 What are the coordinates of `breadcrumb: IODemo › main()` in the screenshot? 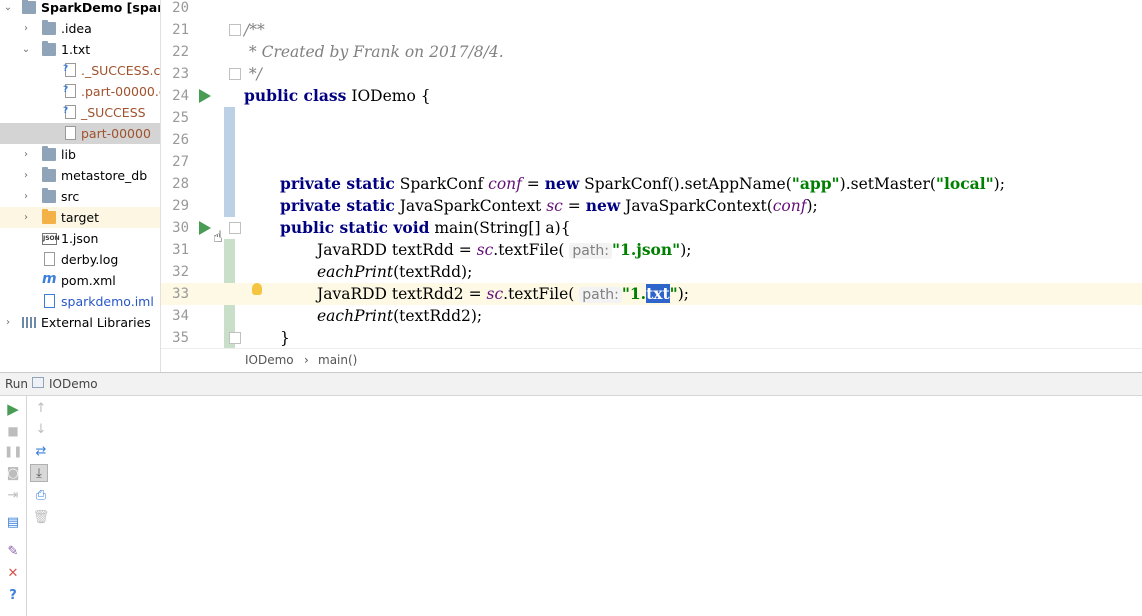 It's located at (651, 360).